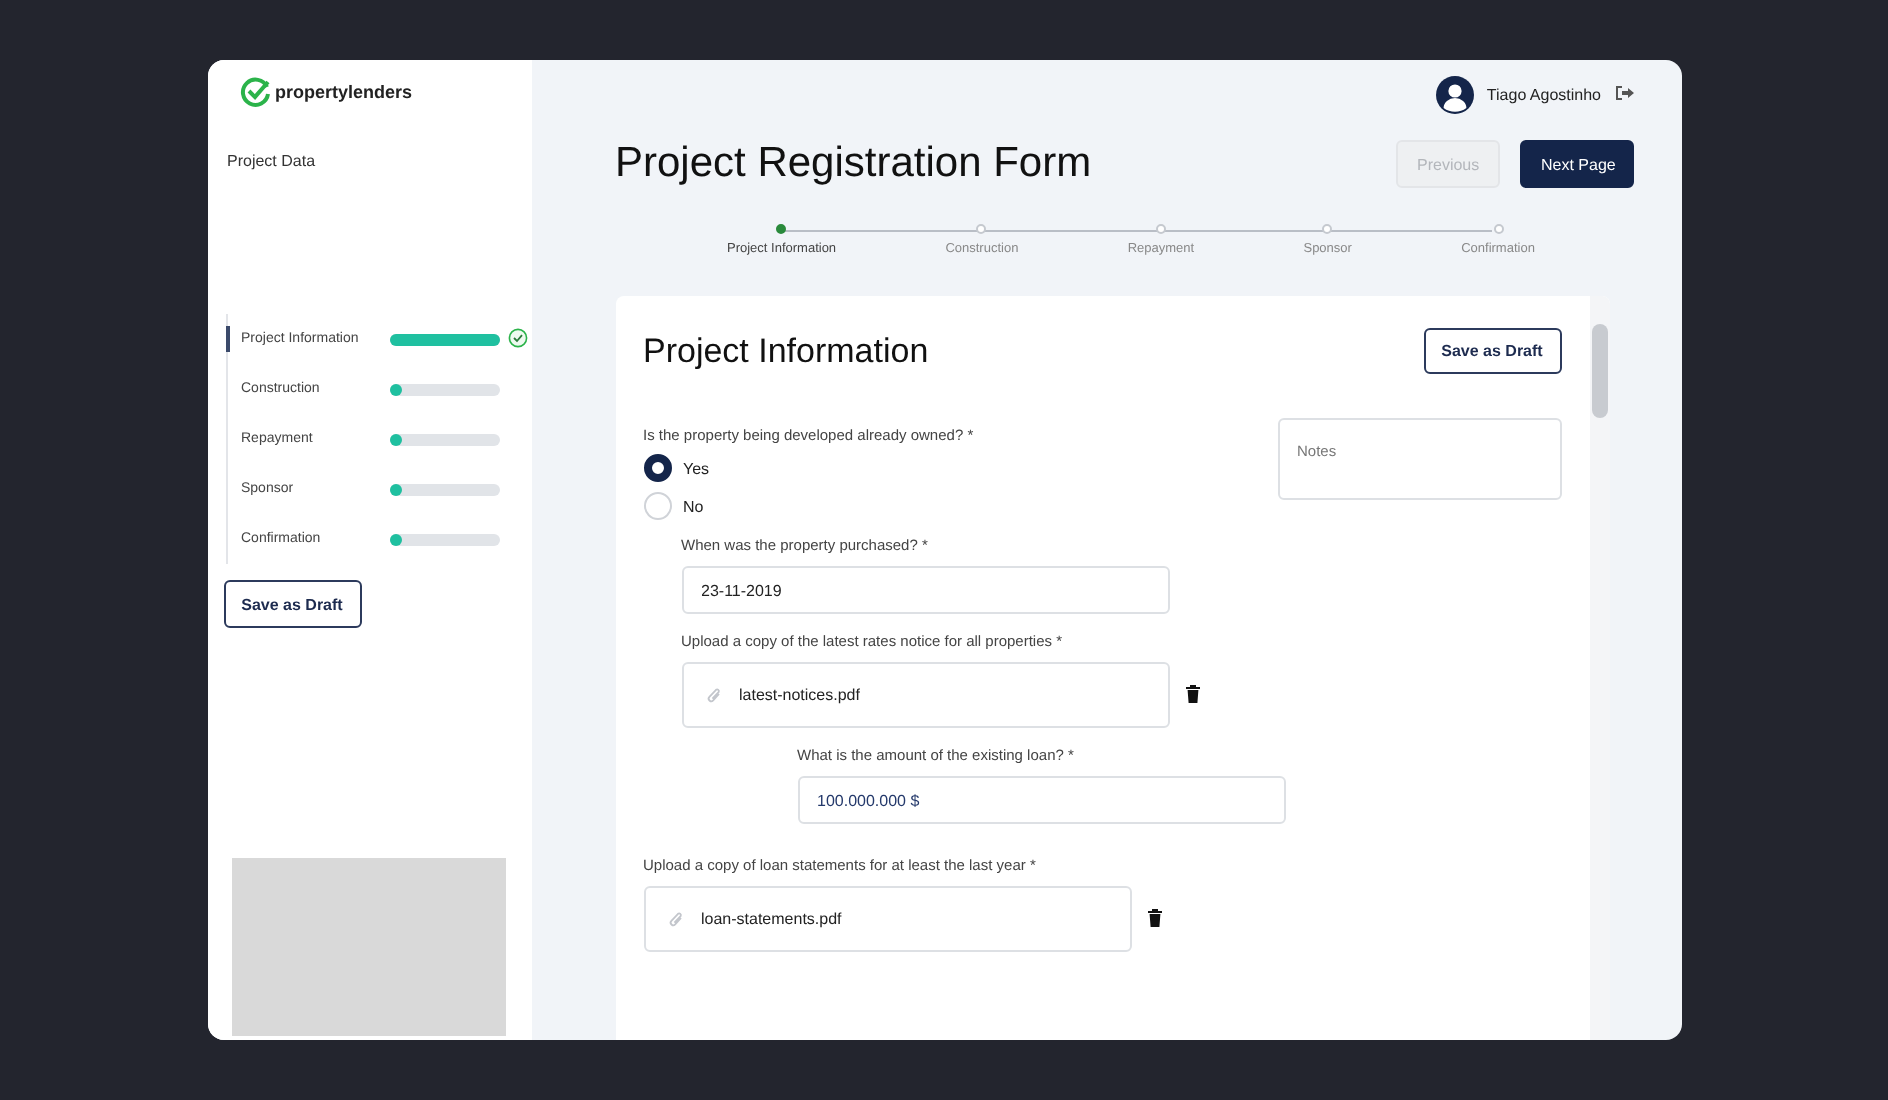  I want to click on file-field: latest-notices.pdf, so click(925, 695).